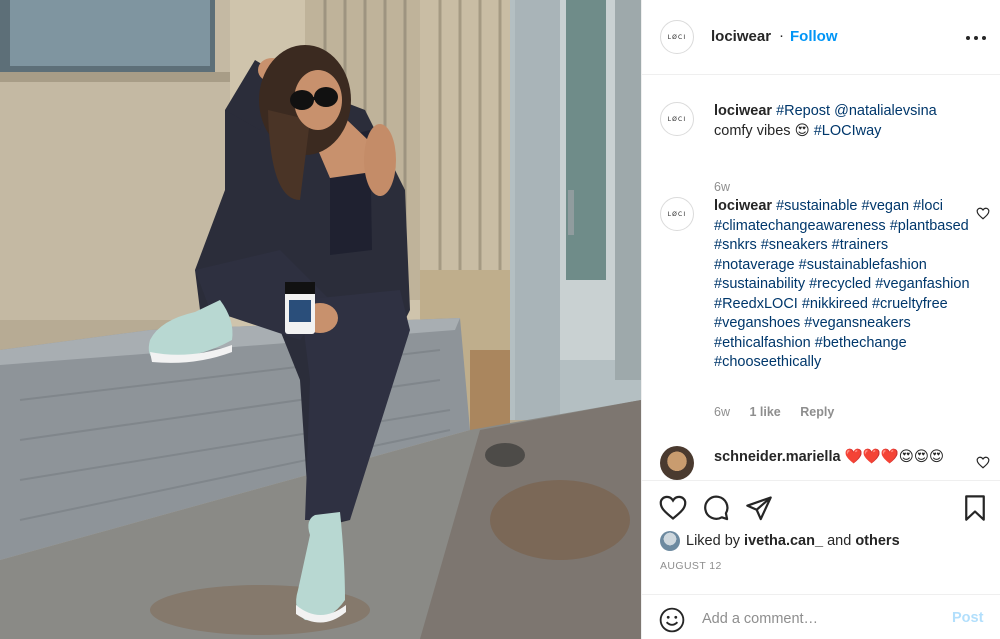 The image size is (1000, 639). I want to click on comment-likes: 1 like, so click(764, 412).